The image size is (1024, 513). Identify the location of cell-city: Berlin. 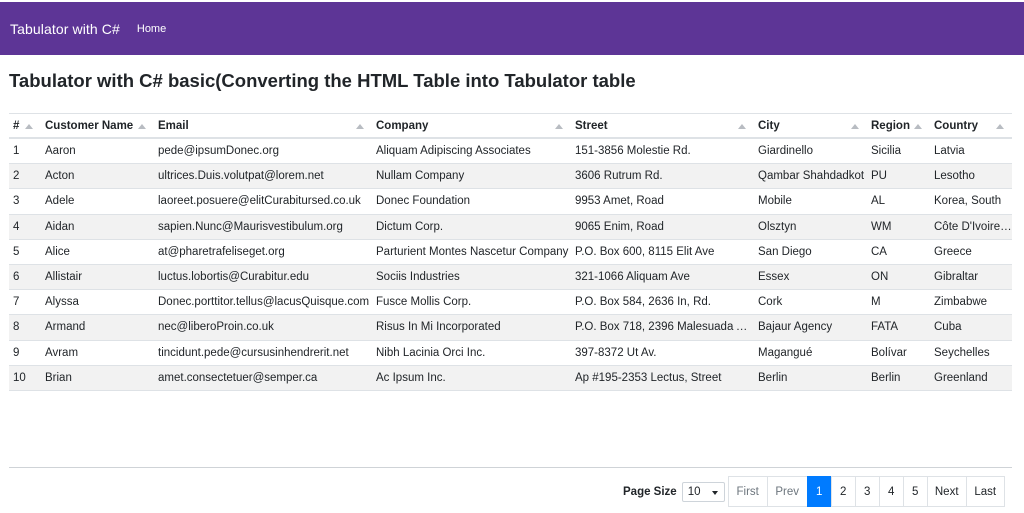
(773, 377).